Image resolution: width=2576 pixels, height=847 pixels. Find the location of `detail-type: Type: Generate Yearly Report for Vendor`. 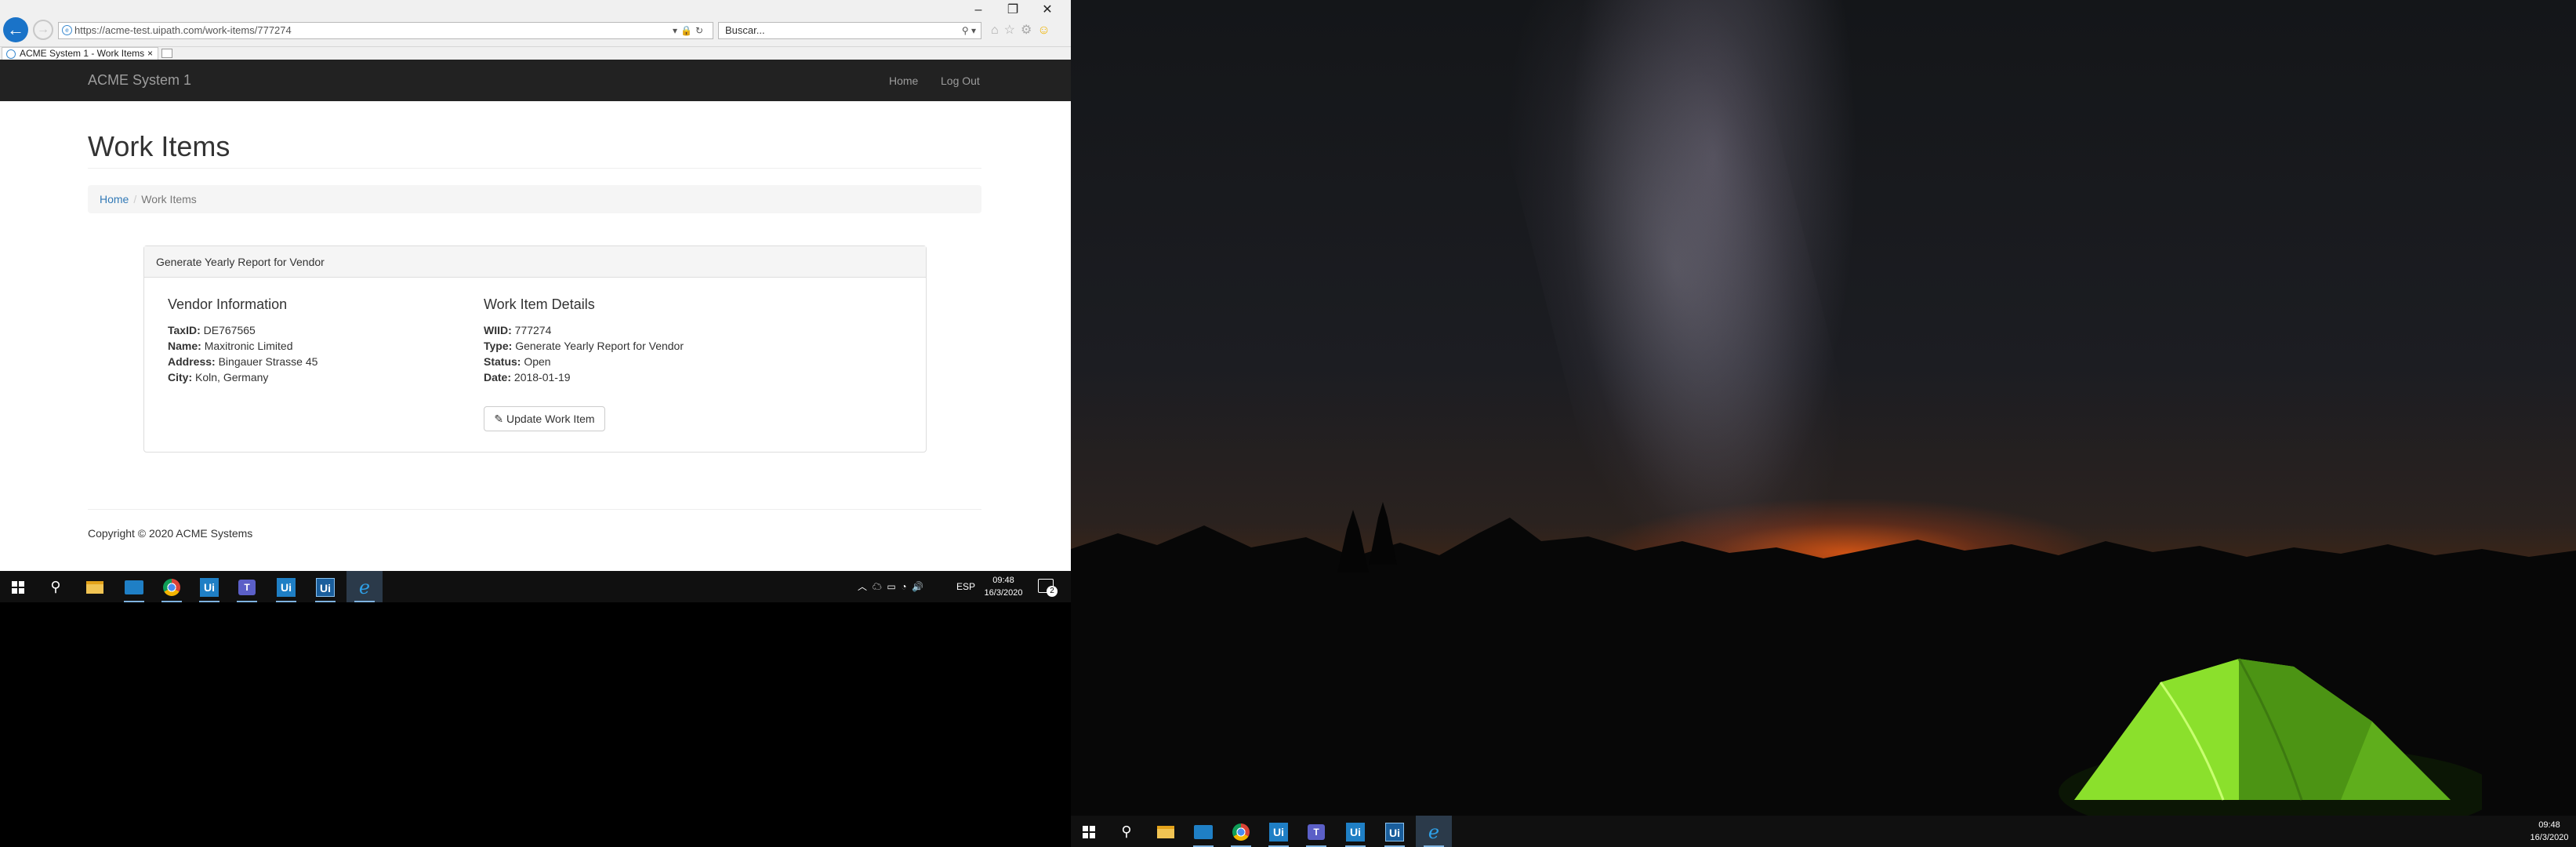

detail-type: Type: Generate Yearly Report for Vendor is located at coordinates (584, 346).